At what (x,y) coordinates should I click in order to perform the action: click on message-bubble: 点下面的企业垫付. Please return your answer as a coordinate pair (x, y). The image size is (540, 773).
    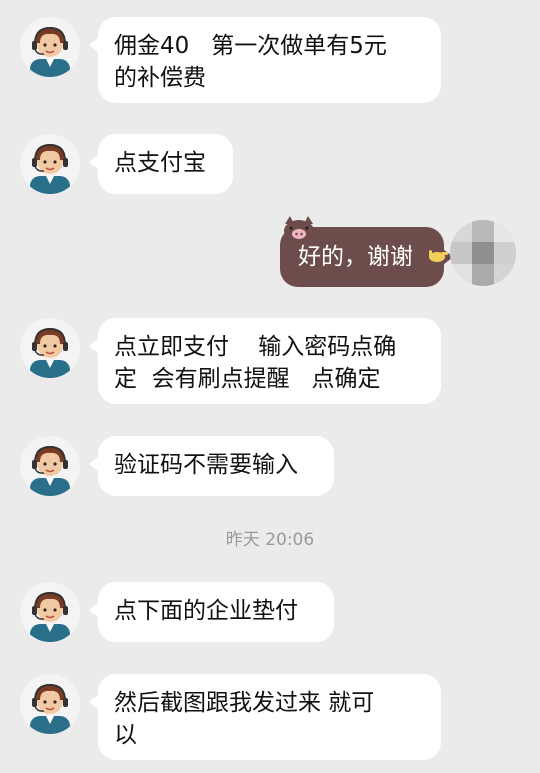
    Looking at the image, I should click on (211, 612).